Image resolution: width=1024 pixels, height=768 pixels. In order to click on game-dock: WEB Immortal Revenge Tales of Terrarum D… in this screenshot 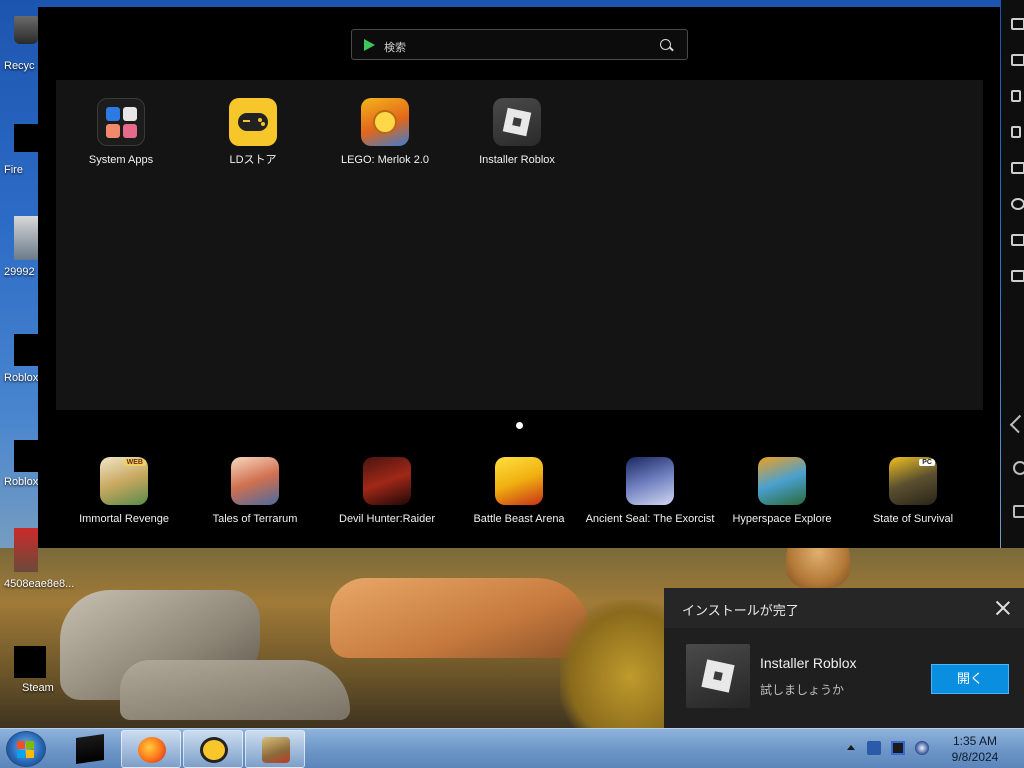, I will do `click(519, 502)`.